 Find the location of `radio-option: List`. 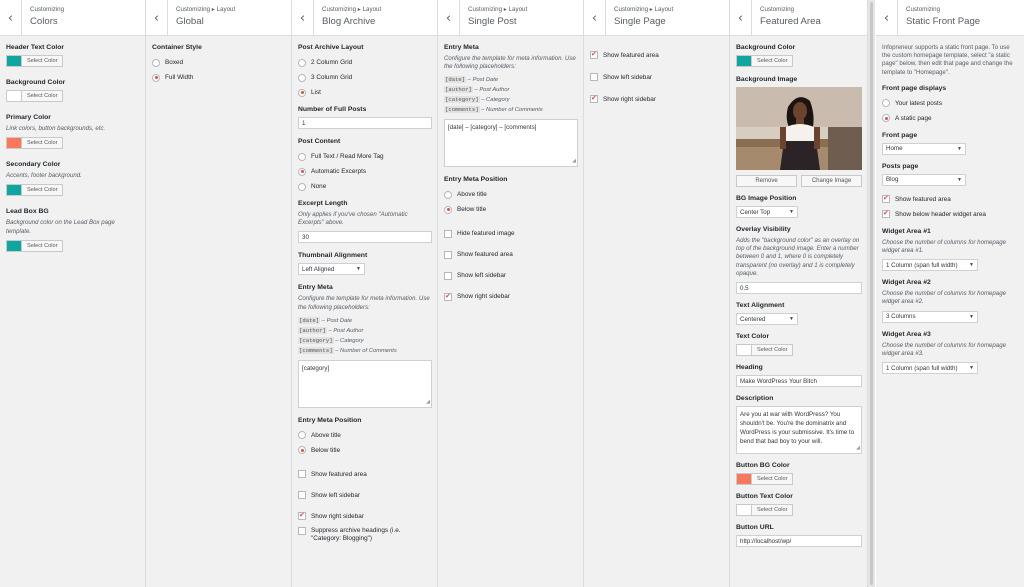

radio-option: List is located at coordinates (364, 92).